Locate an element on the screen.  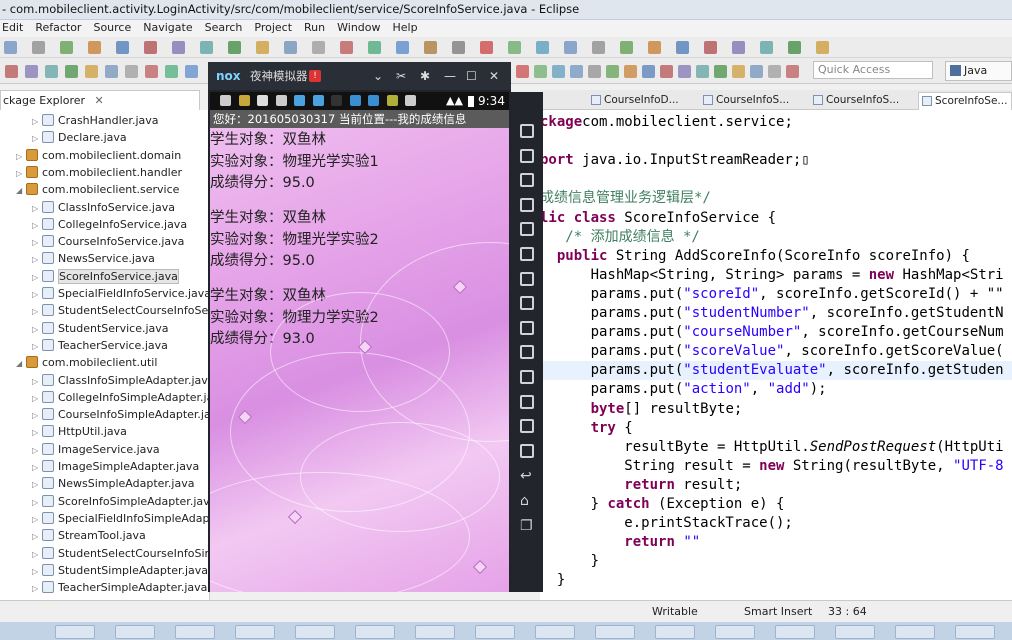
quick-access-input: Quick Access is located at coordinates (873, 70).